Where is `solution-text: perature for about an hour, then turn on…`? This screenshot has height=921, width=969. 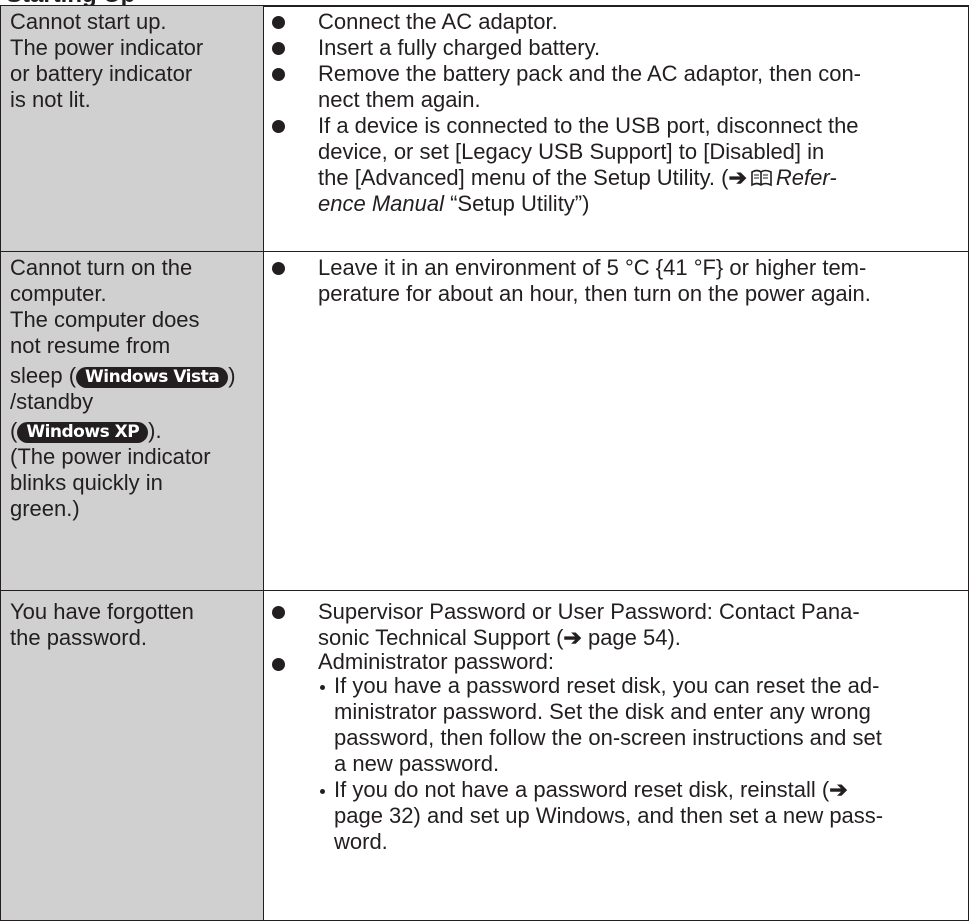 solution-text: perature for about an hour, then turn on… is located at coordinates (594, 293).